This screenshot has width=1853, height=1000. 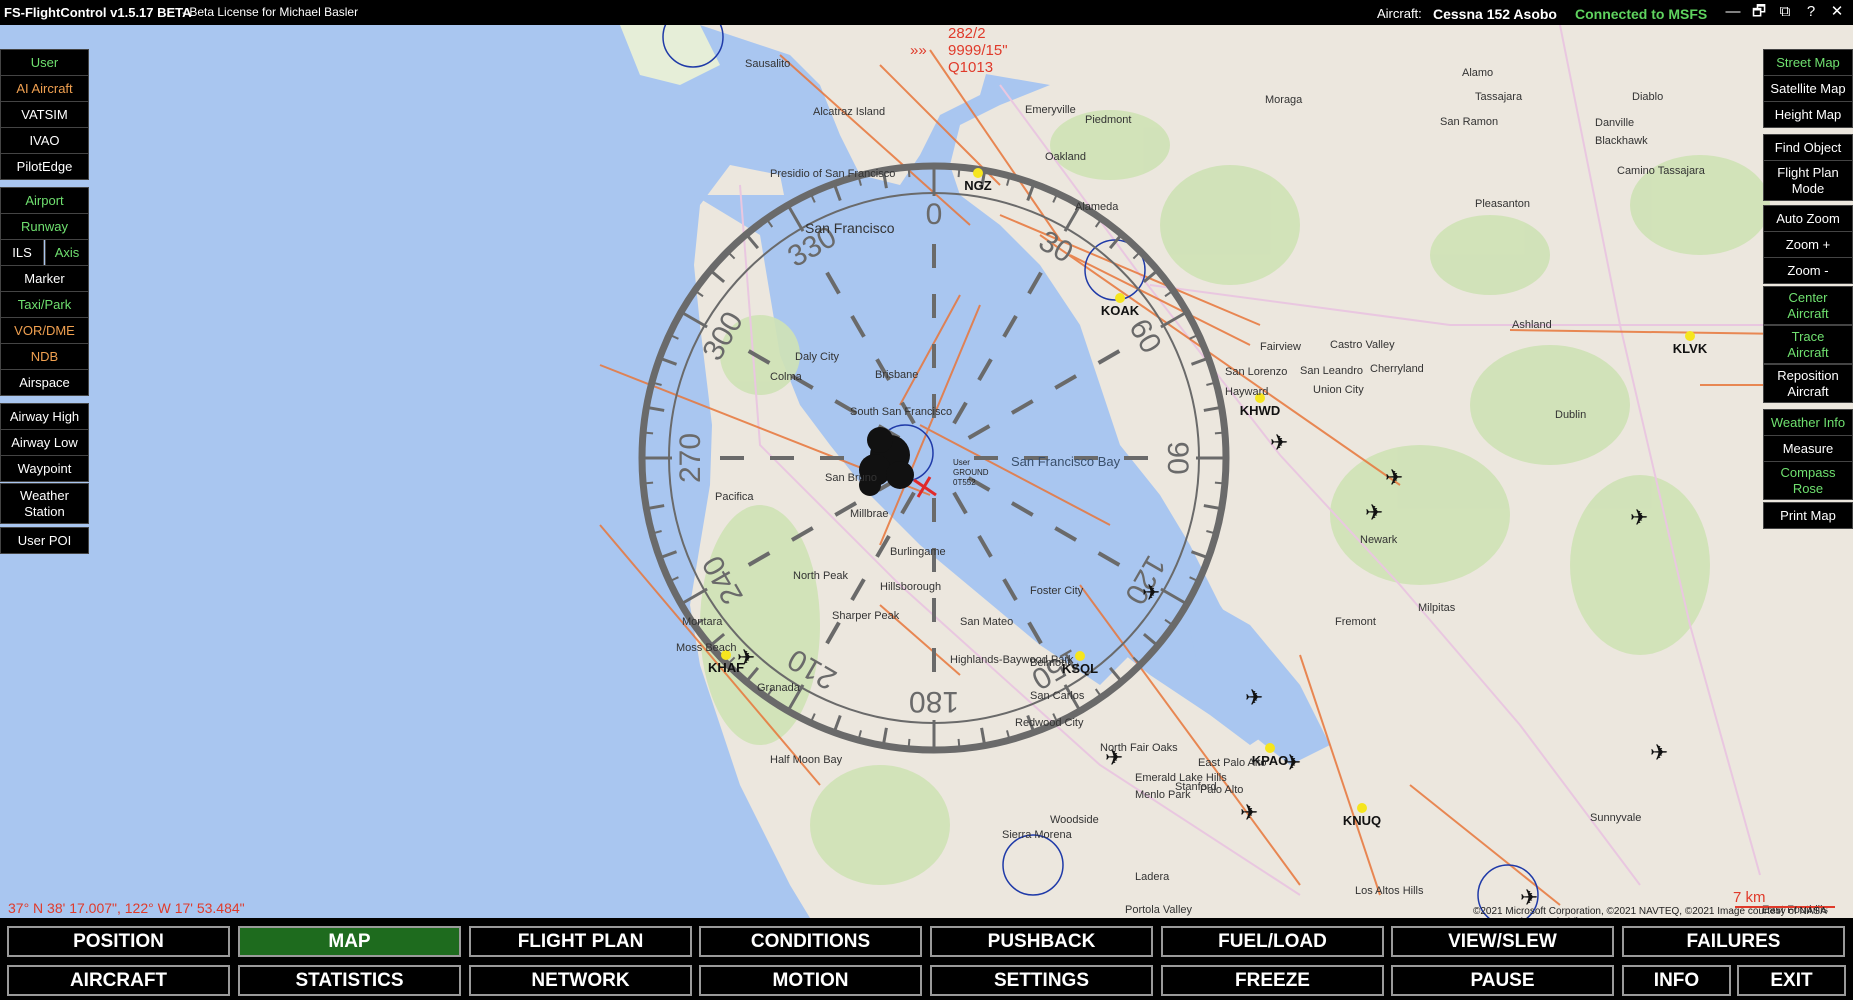 What do you see at coordinates (44, 140) in the screenshot?
I see `toggle-ivao: IVAO` at bounding box center [44, 140].